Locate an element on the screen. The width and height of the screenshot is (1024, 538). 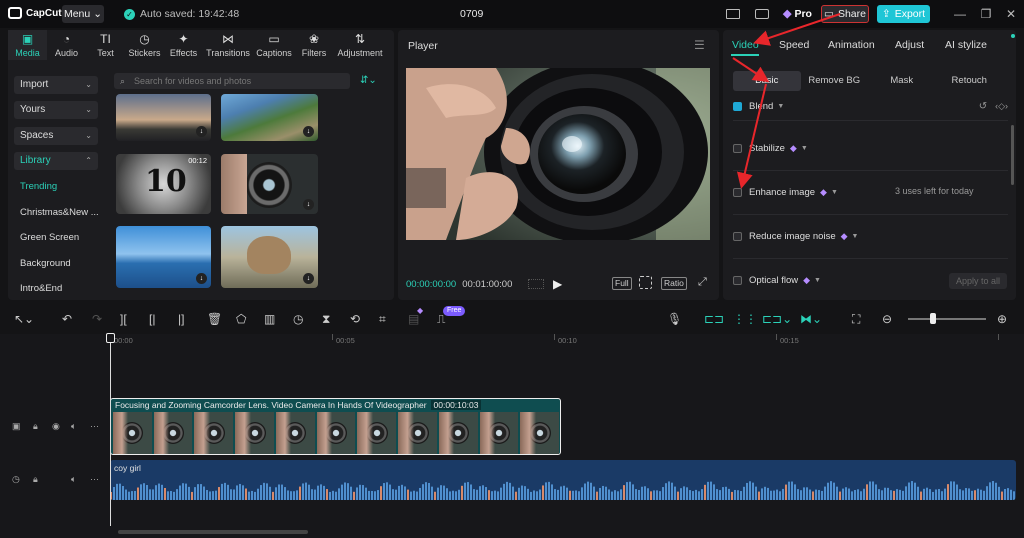
undo-icon: ↶ is located at coordinates (67, 319).